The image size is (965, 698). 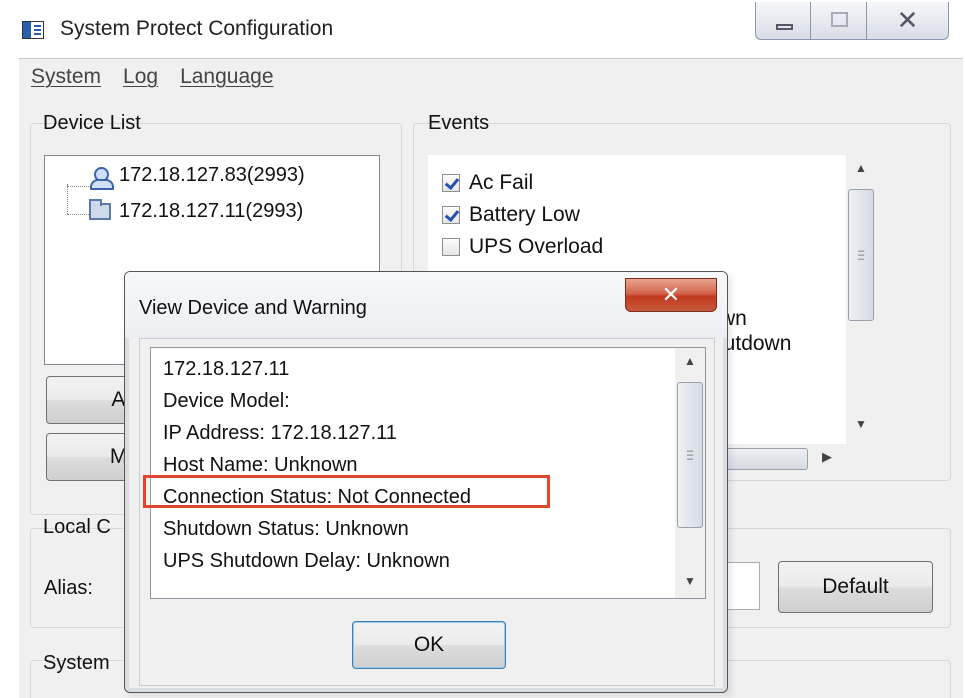 I want to click on window-title: System Protect Configuration, so click(x=197, y=28).